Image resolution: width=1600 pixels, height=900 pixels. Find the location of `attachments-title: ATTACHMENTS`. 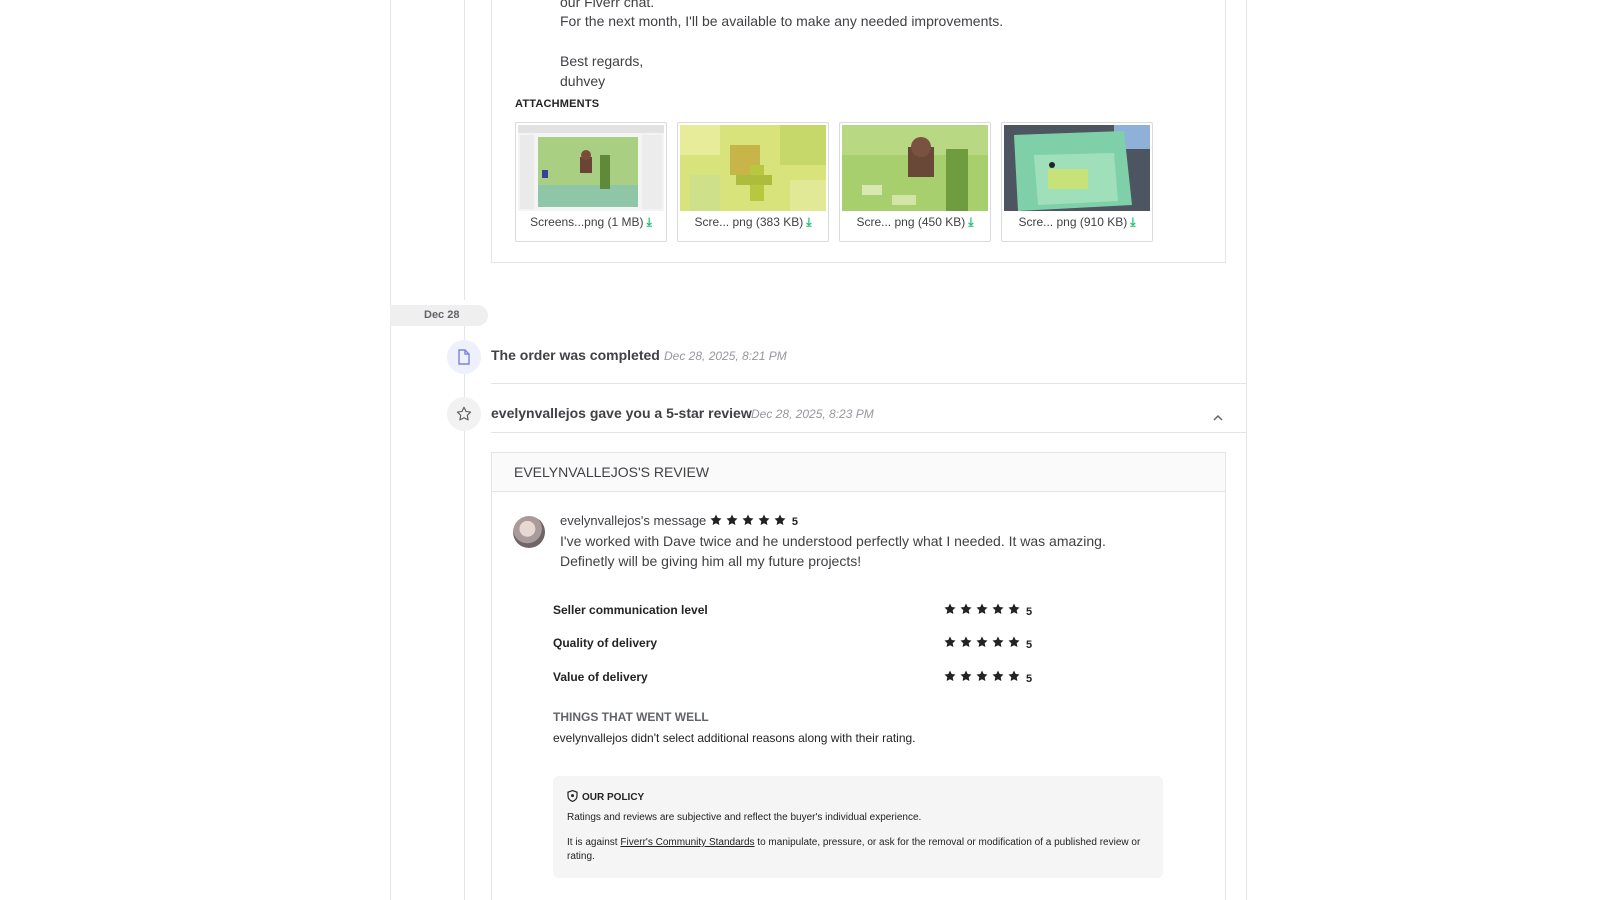

attachments-title: ATTACHMENTS is located at coordinates (557, 104).